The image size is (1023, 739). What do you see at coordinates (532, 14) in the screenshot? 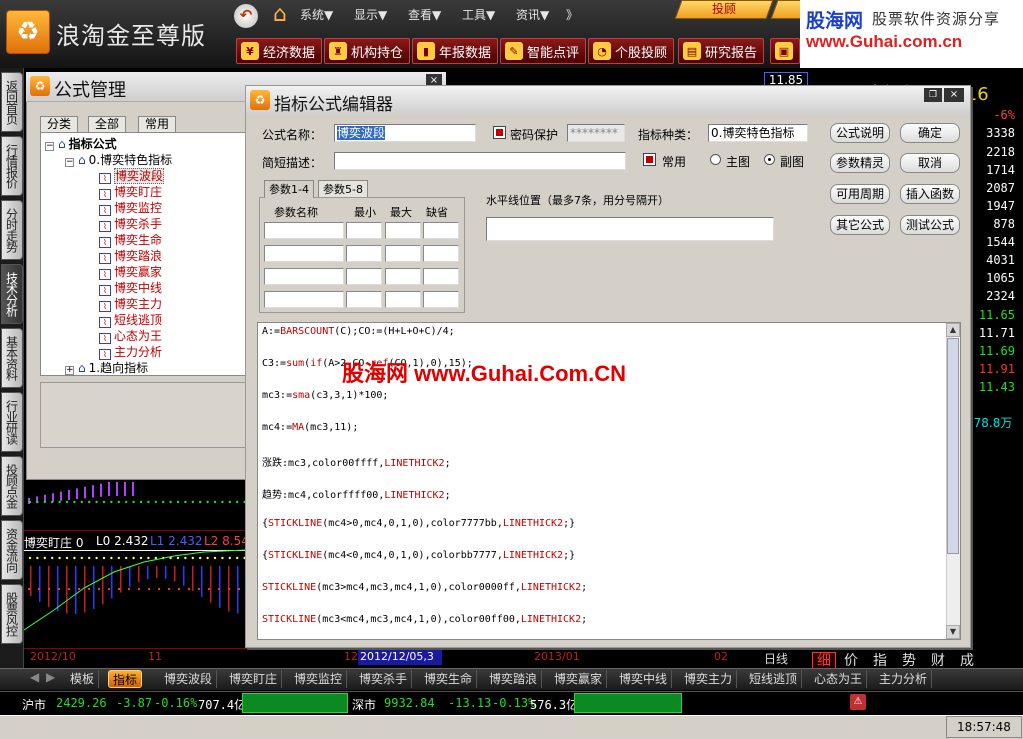
I see `menu-info: 资讯▼` at bounding box center [532, 14].